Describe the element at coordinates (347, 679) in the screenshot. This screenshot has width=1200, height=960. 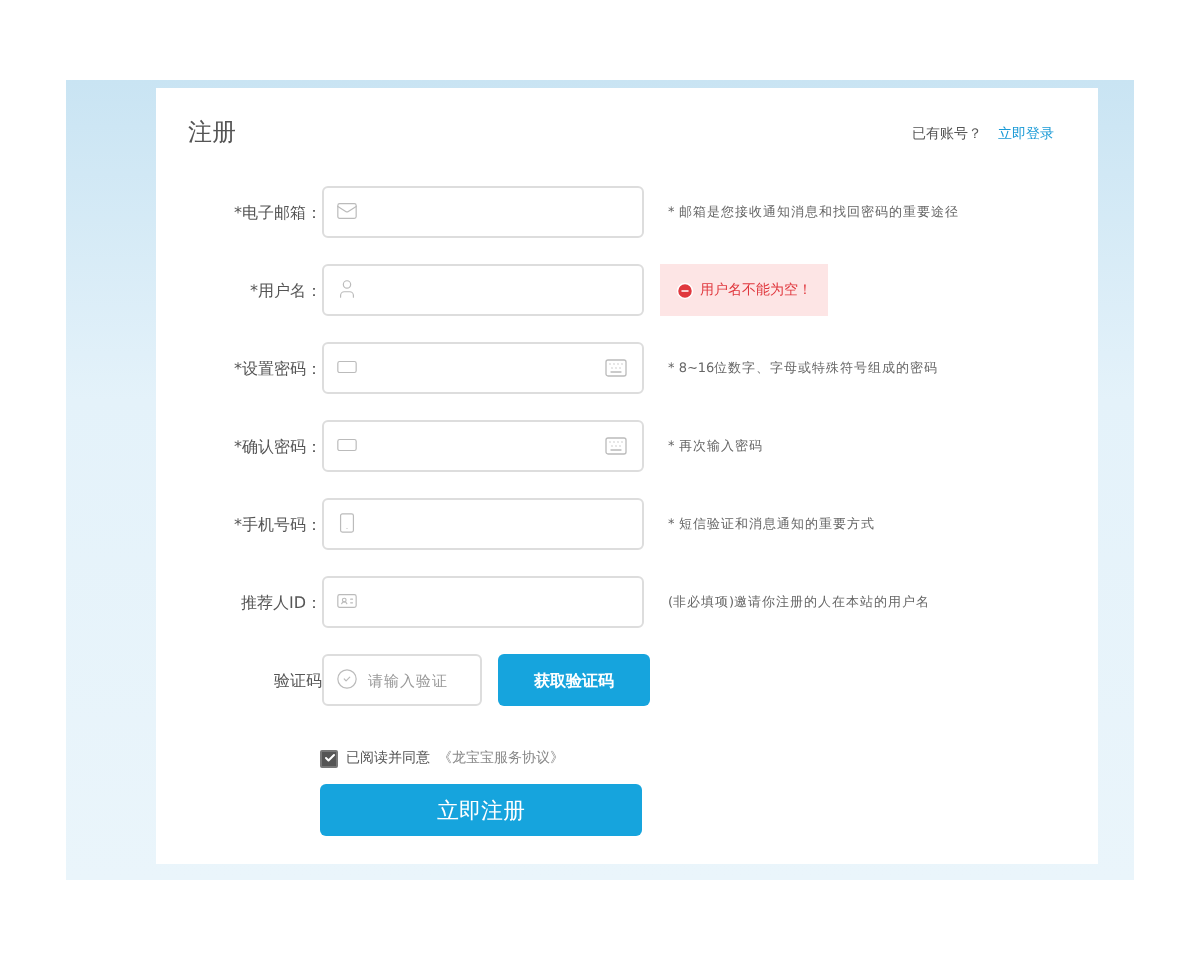
I see `check-circle-icon` at that location.